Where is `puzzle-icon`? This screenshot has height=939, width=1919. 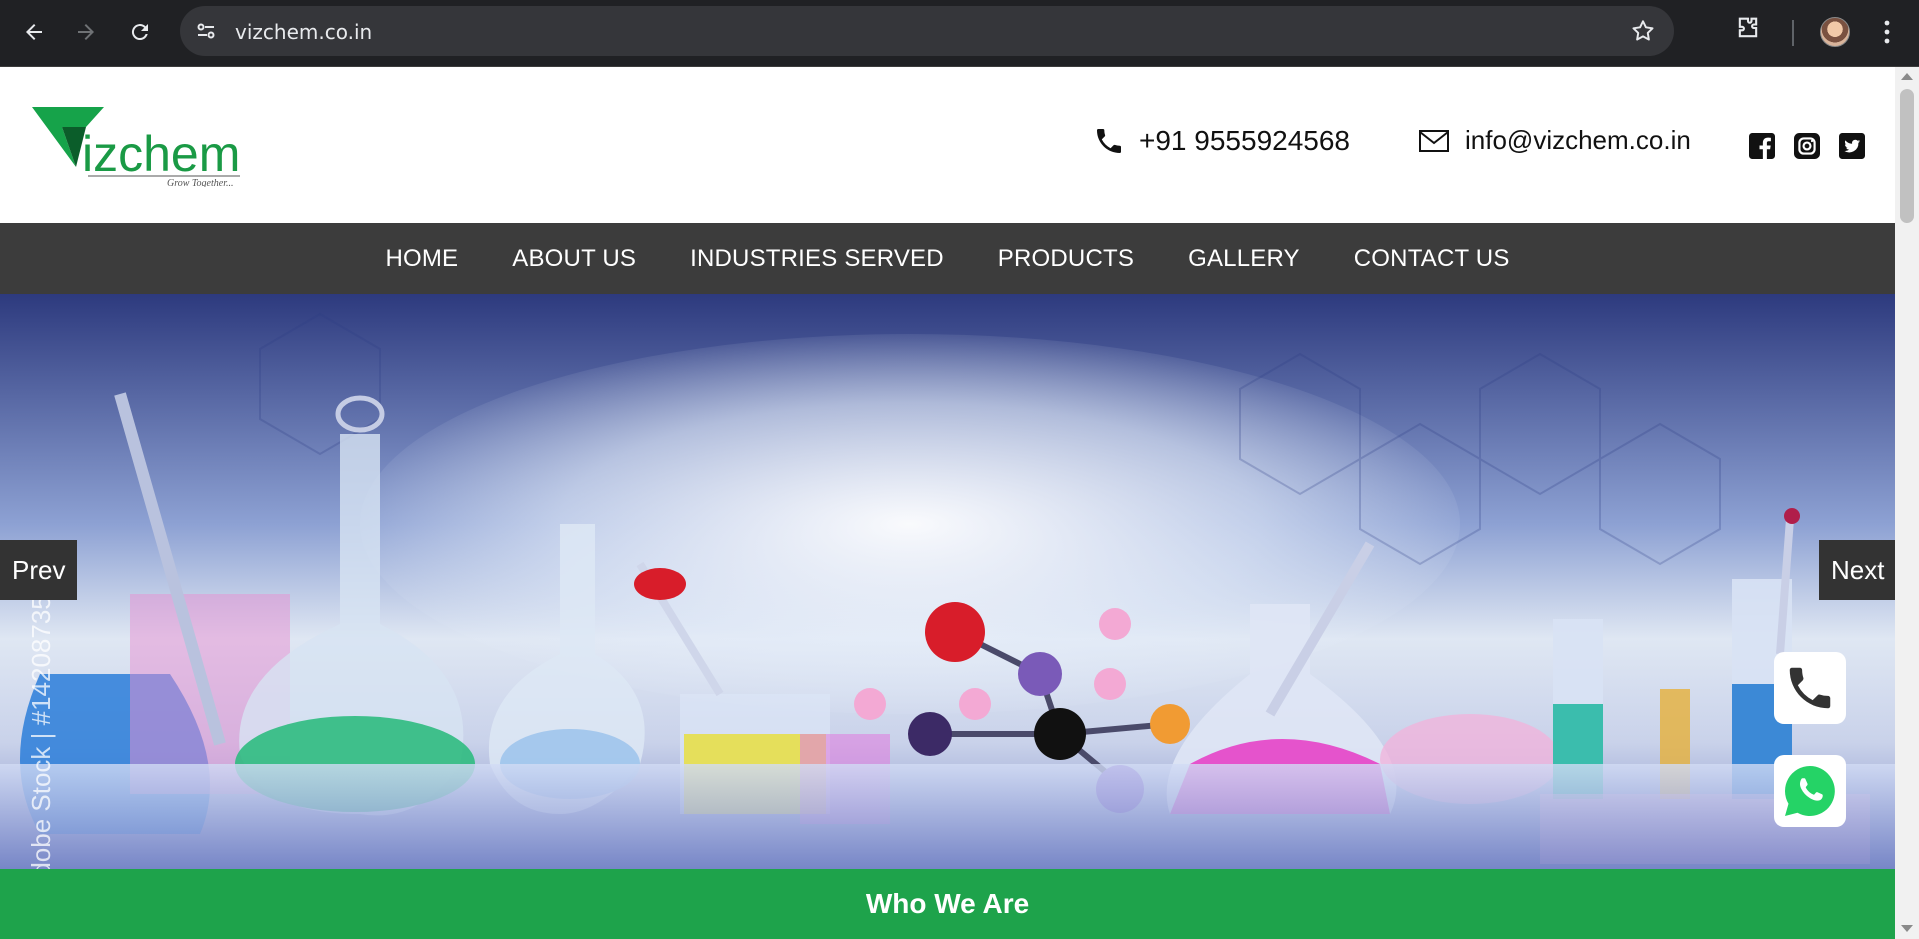 puzzle-icon is located at coordinates (1748, 30).